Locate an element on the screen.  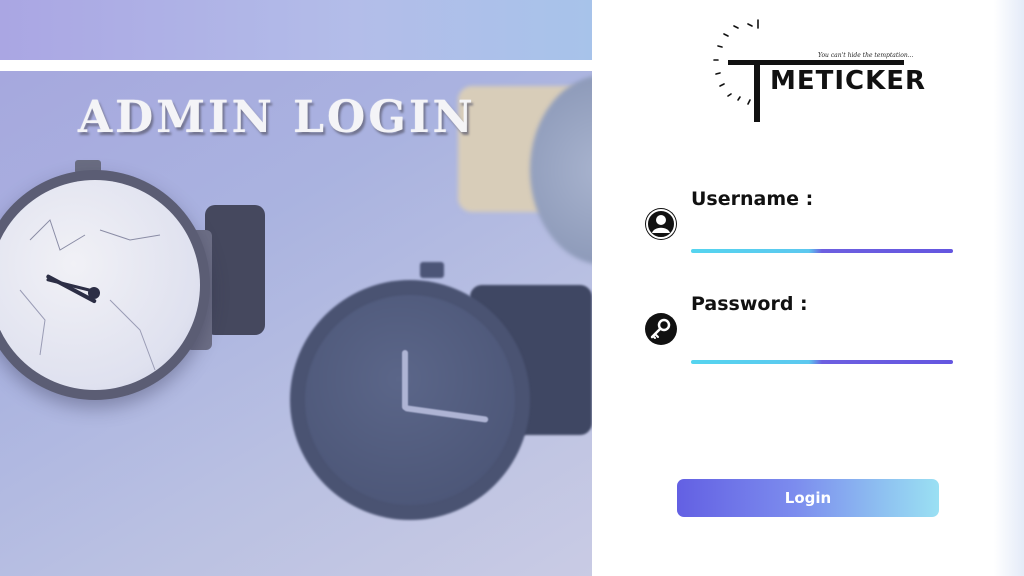
username-underline is located at coordinates (822, 251).